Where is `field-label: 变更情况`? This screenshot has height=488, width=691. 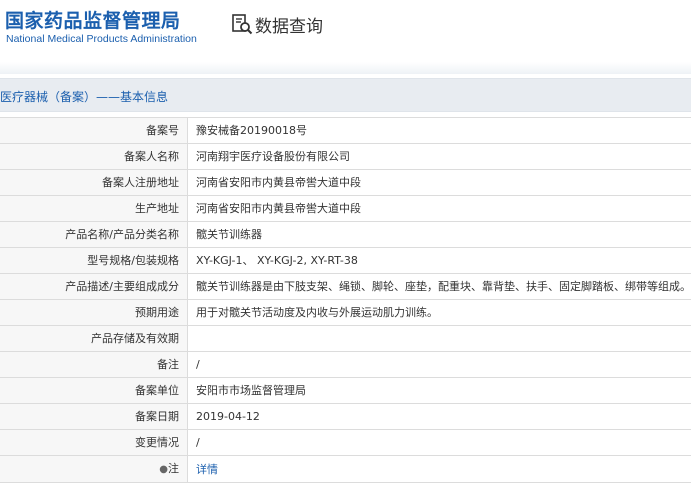
field-label: 变更情况 is located at coordinates (94, 442).